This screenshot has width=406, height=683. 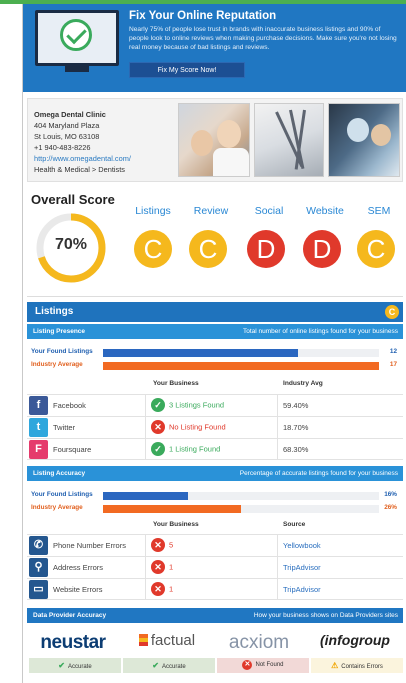 What do you see at coordinates (185, 449) in the screenshot?
I see `row-status: ✓ 1 Listing Found` at bounding box center [185, 449].